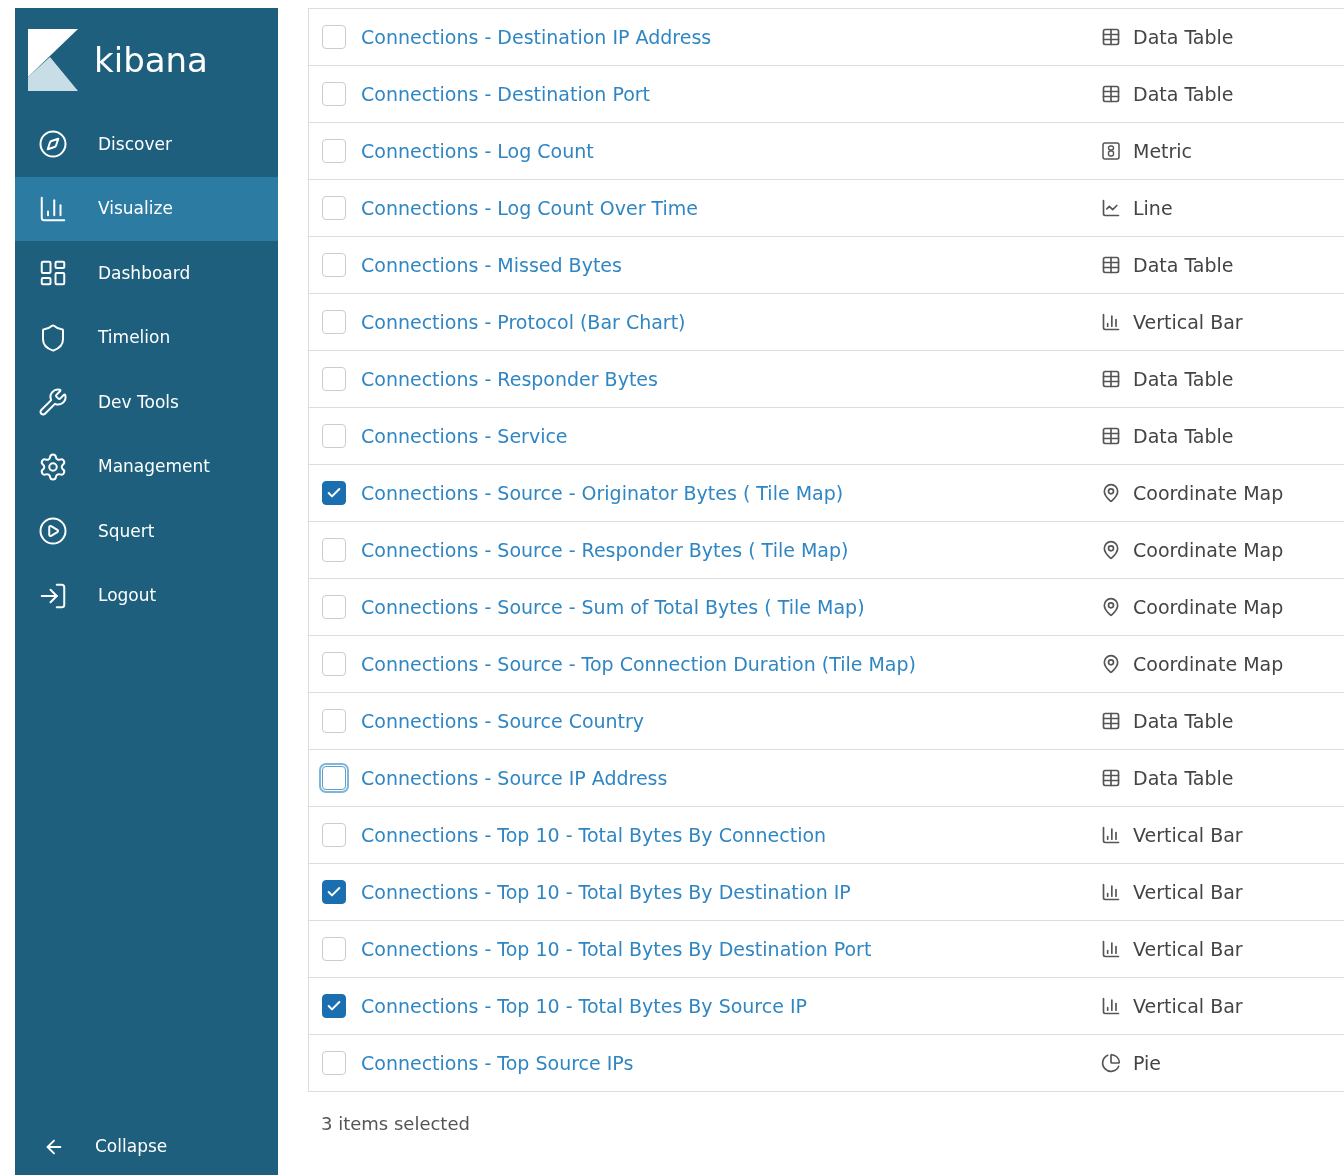 The image size is (1344, 1175). Describe the element at coordinates (53, 60) in the screenshot. I see `logo-icon` at that location.